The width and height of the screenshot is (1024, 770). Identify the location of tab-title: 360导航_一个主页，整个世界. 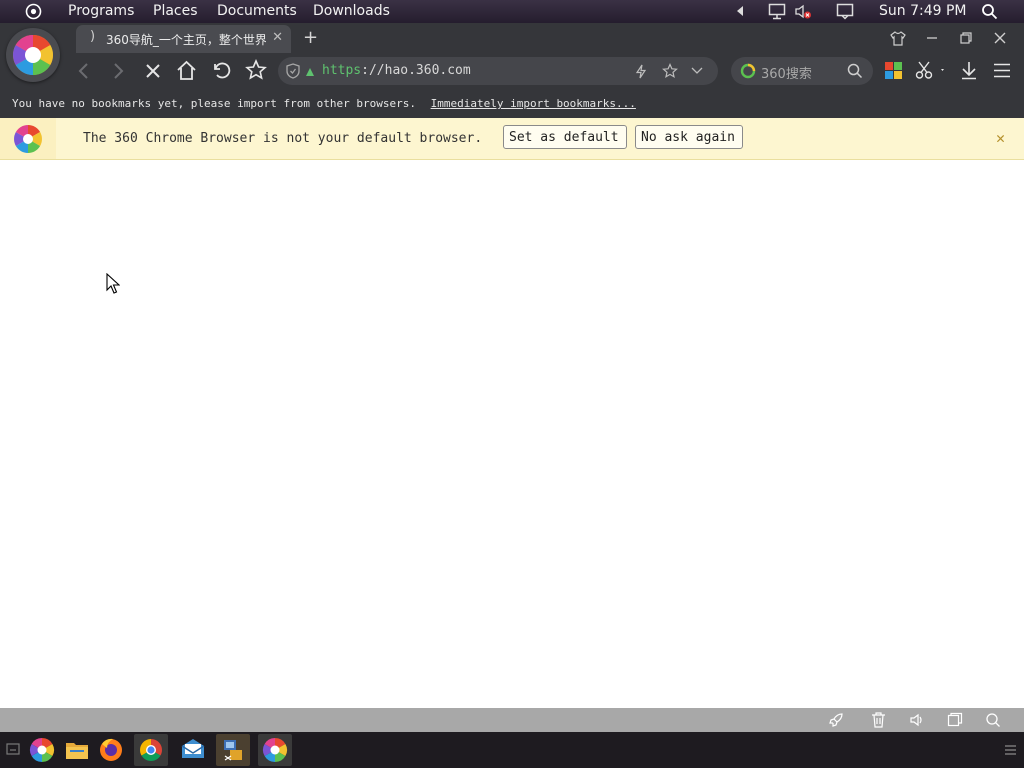
(186, 40).